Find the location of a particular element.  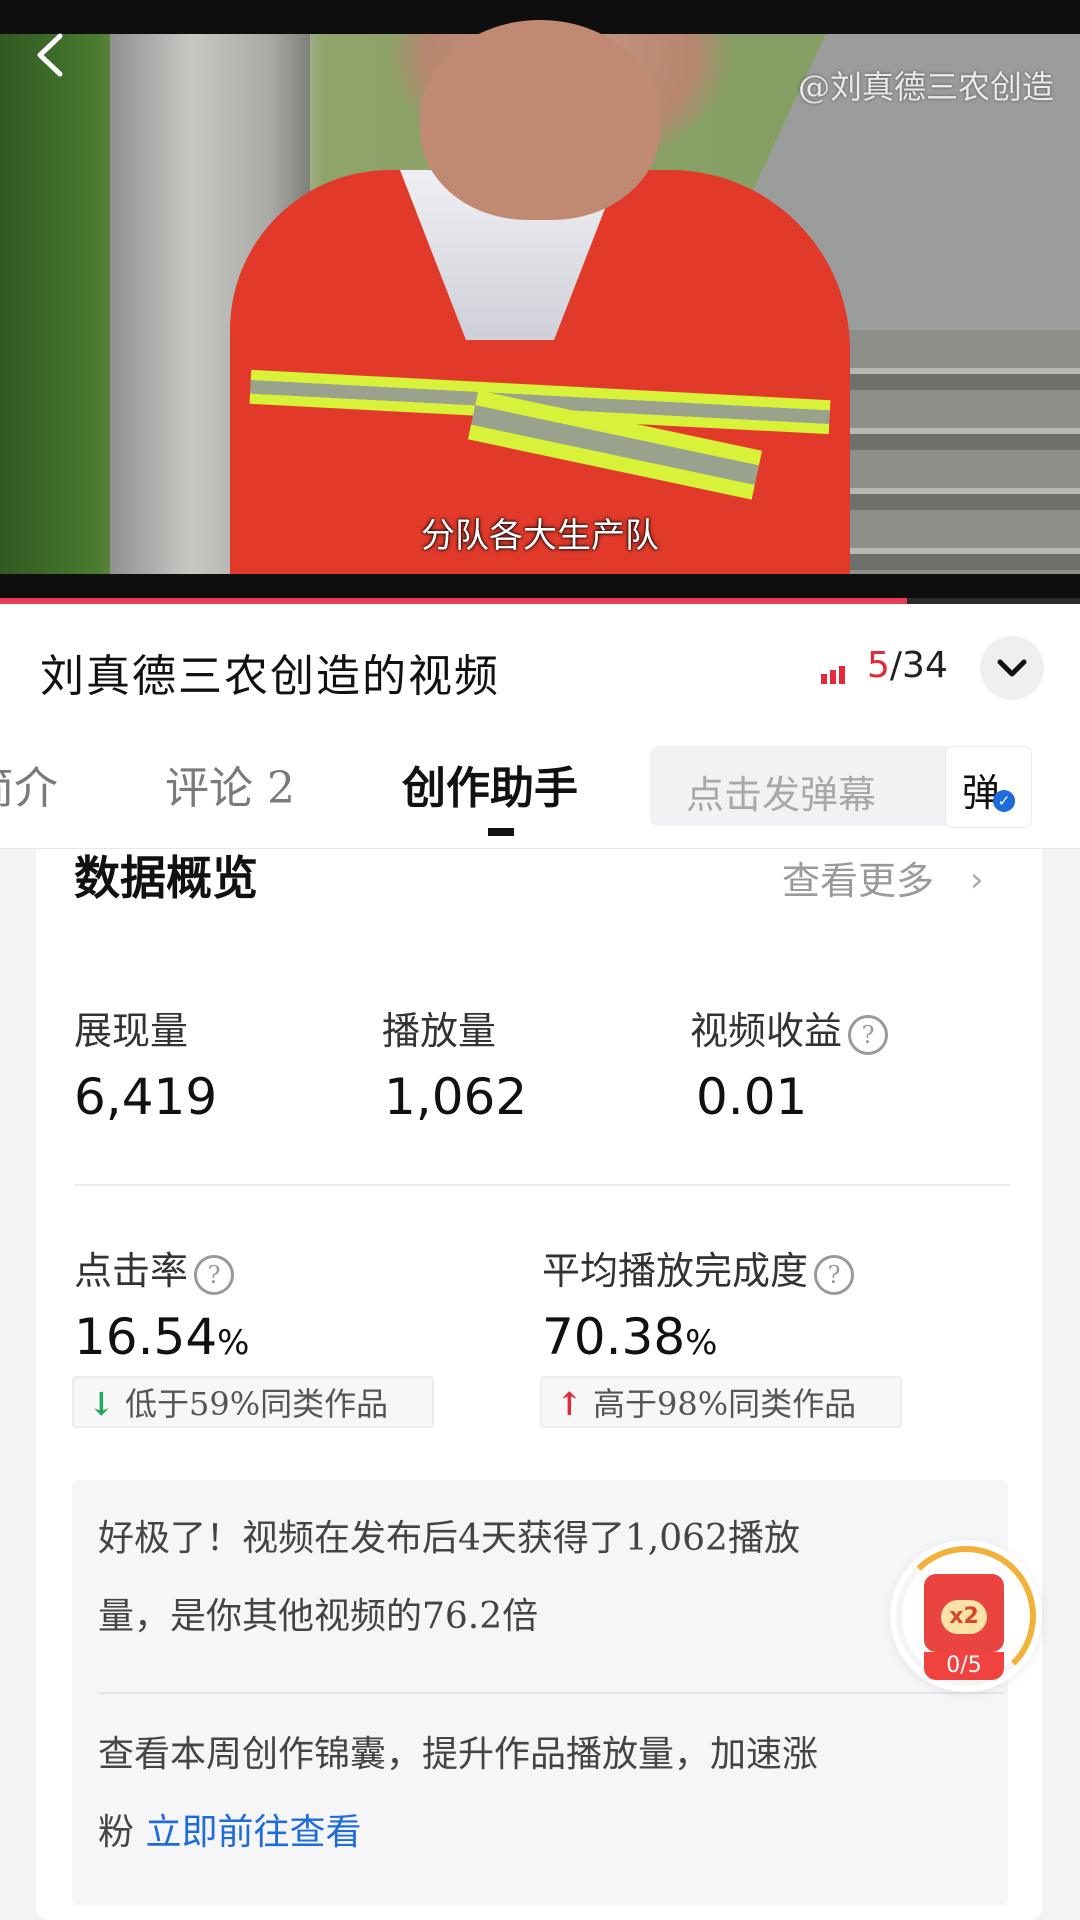

check-badge-icon: ✓ is located at coordinates (1004, 801).